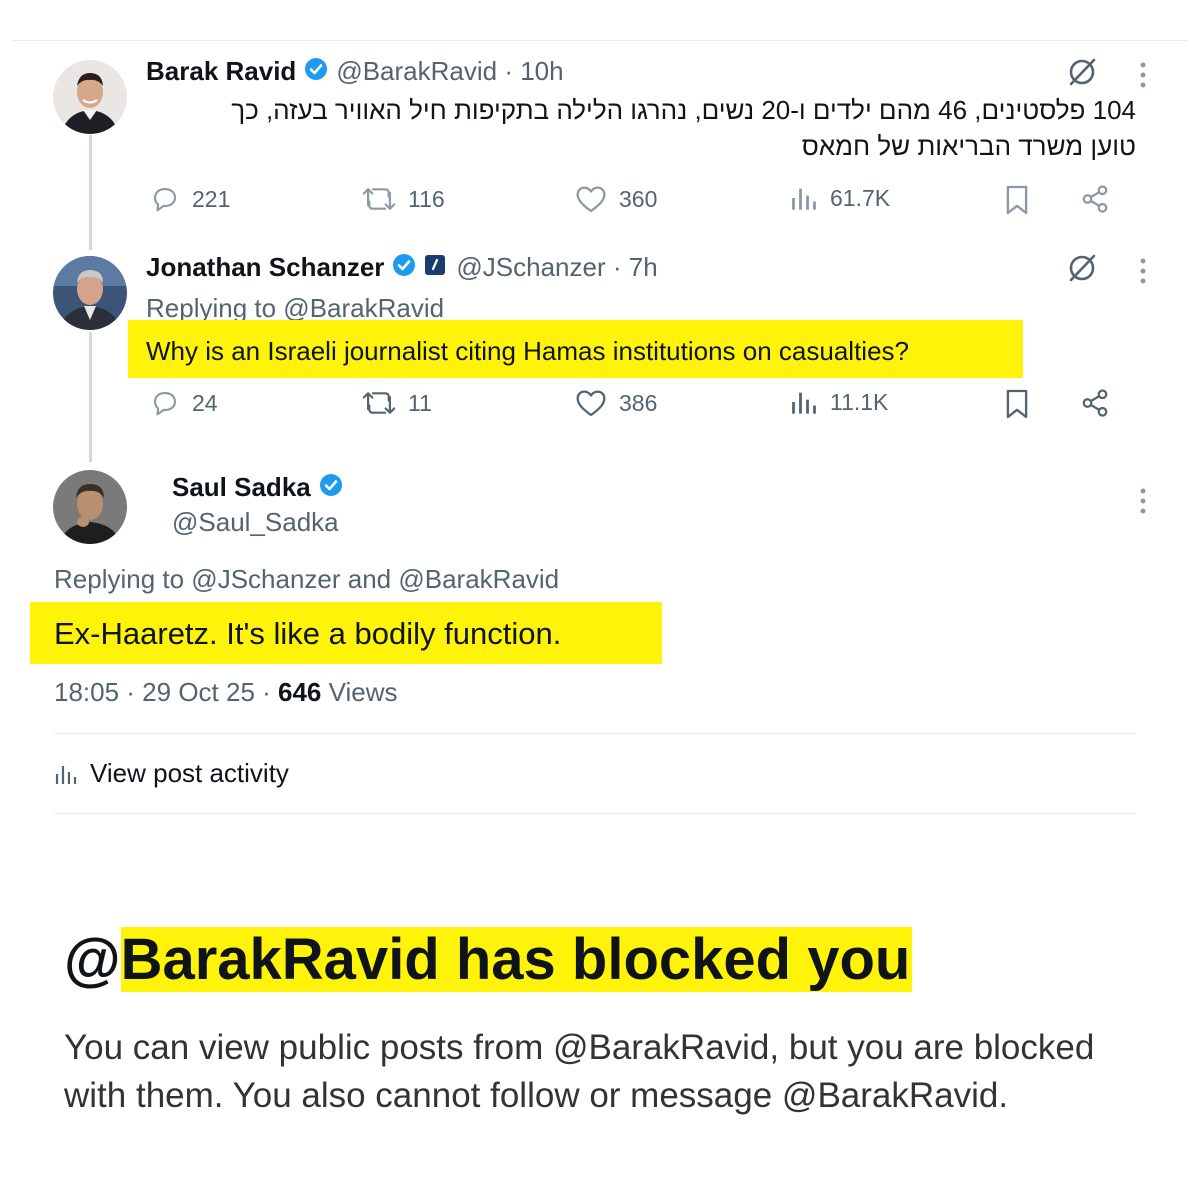 The width and height of the screenshot is (1200, 1200). Describe the element at coordinates (221, 71) in the screenshot. I see `author-name: Barak Ravid` at that location.